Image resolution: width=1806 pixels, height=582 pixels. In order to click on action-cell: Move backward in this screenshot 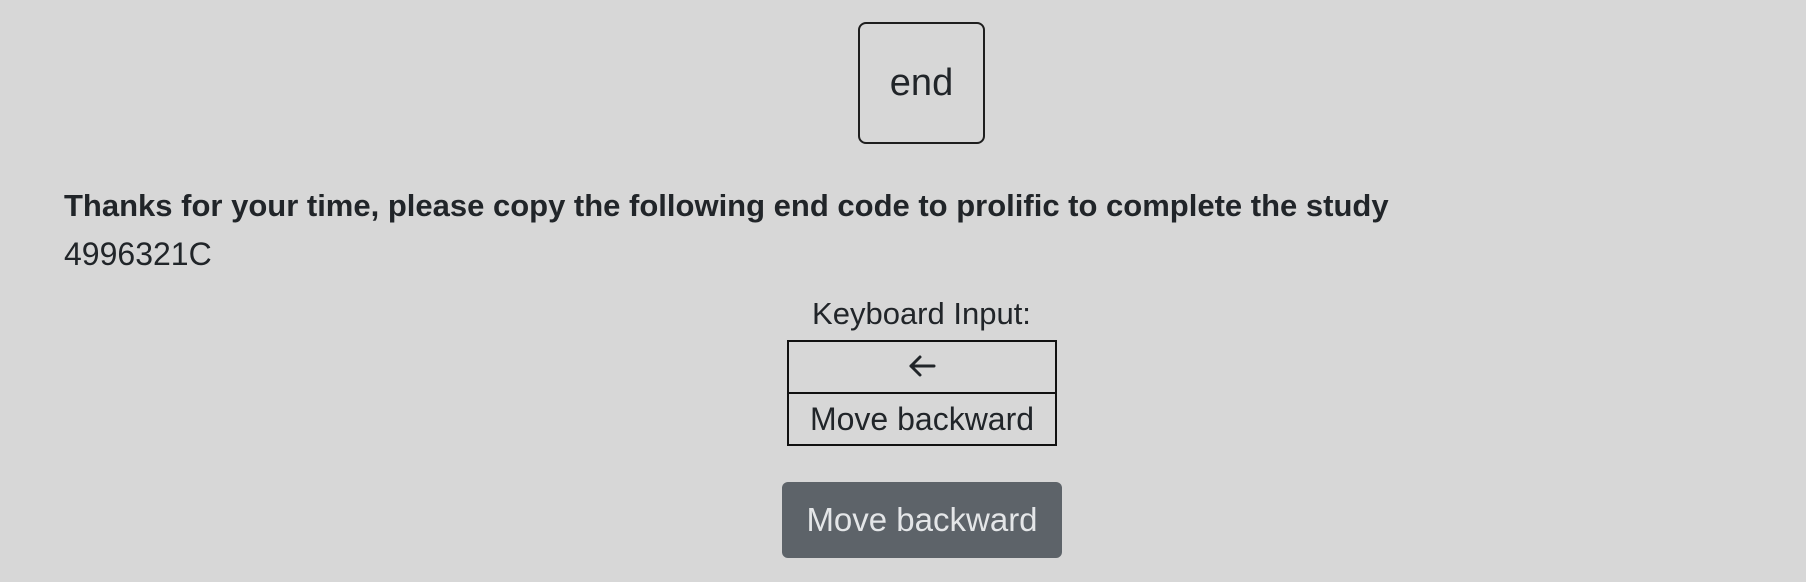, I will do `click(922, 419)`.